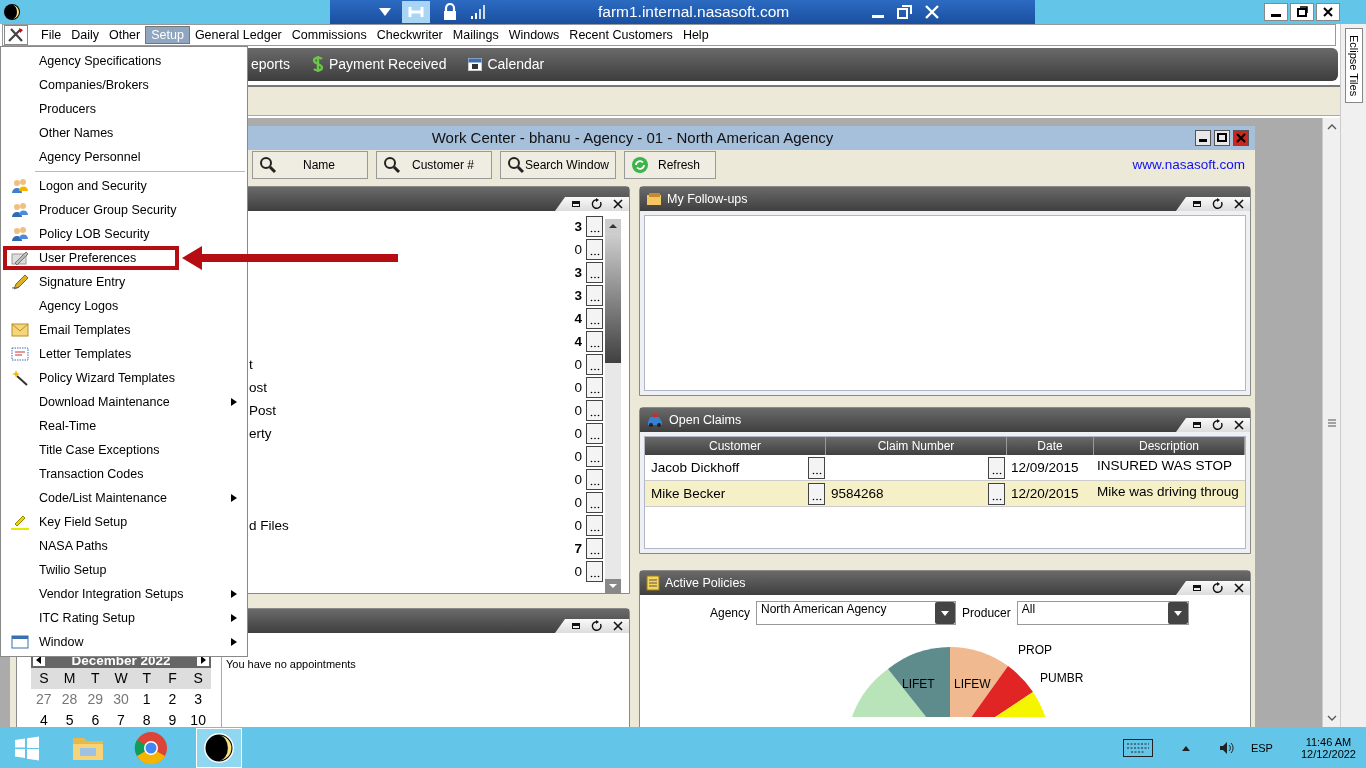  Describe the element at coordinates (434, 164) in the screenshot. I see `search-button: Customer #` at that location.